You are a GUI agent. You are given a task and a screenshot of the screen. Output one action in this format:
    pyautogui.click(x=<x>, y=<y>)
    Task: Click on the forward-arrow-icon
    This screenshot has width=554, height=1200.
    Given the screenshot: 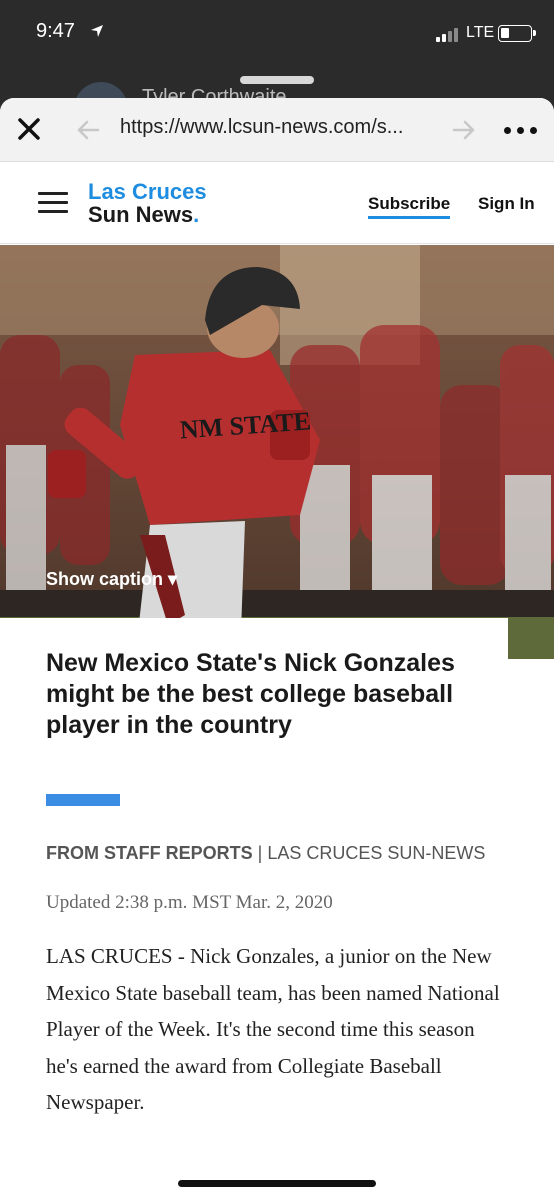 What is the action you would take?
    pyautogui.click(x=464, y=130)
    